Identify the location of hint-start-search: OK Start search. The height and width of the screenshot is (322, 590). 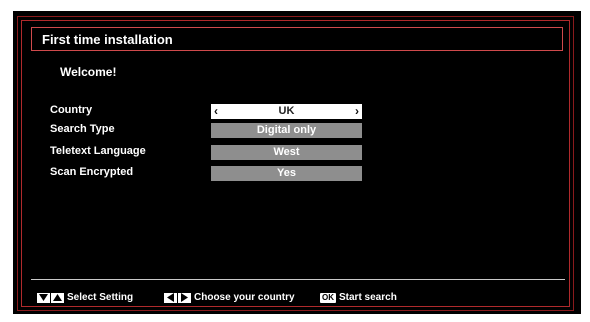
(358, 297).